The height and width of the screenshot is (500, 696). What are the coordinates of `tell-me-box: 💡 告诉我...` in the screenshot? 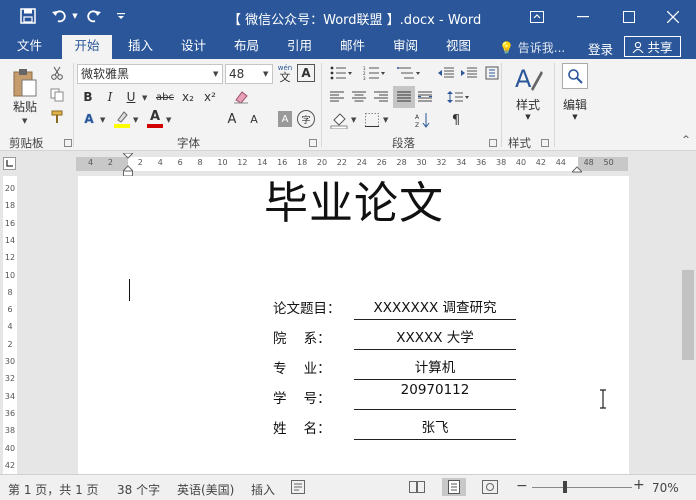 It's located at (532, 47).